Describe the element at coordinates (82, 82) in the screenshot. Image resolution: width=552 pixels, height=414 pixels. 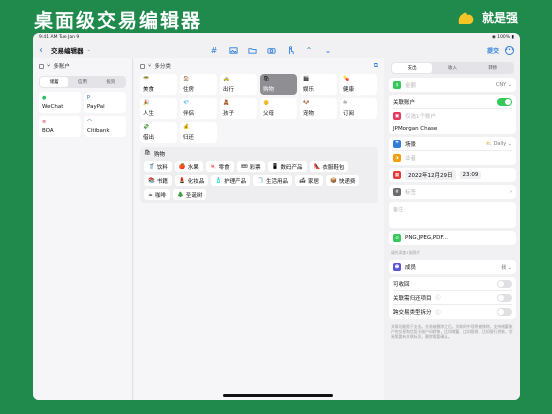
I see `tab-credit: 信用` at that location.